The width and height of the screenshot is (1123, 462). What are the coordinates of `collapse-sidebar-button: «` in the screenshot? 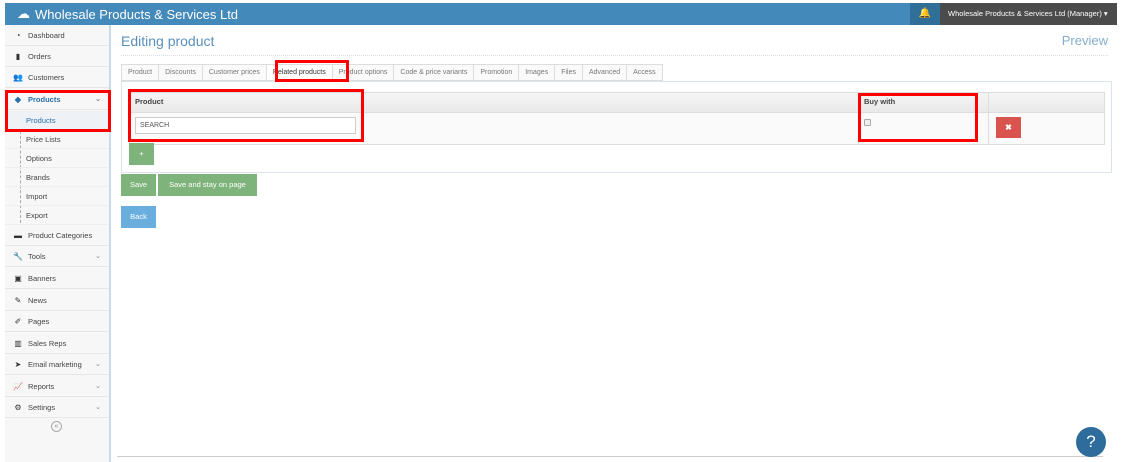 It's located at (56, 426).